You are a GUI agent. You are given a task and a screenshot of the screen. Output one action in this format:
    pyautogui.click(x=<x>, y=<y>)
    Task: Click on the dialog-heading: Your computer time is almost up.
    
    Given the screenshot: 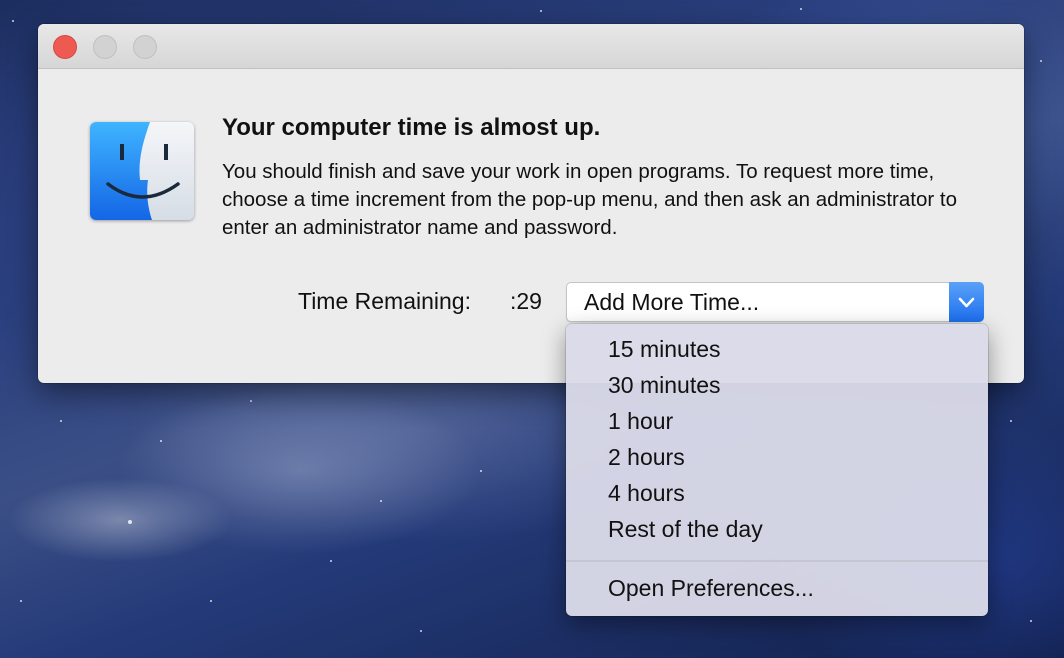 What is the action you would take?
    pyautogui.click(x=411, y=127)
    